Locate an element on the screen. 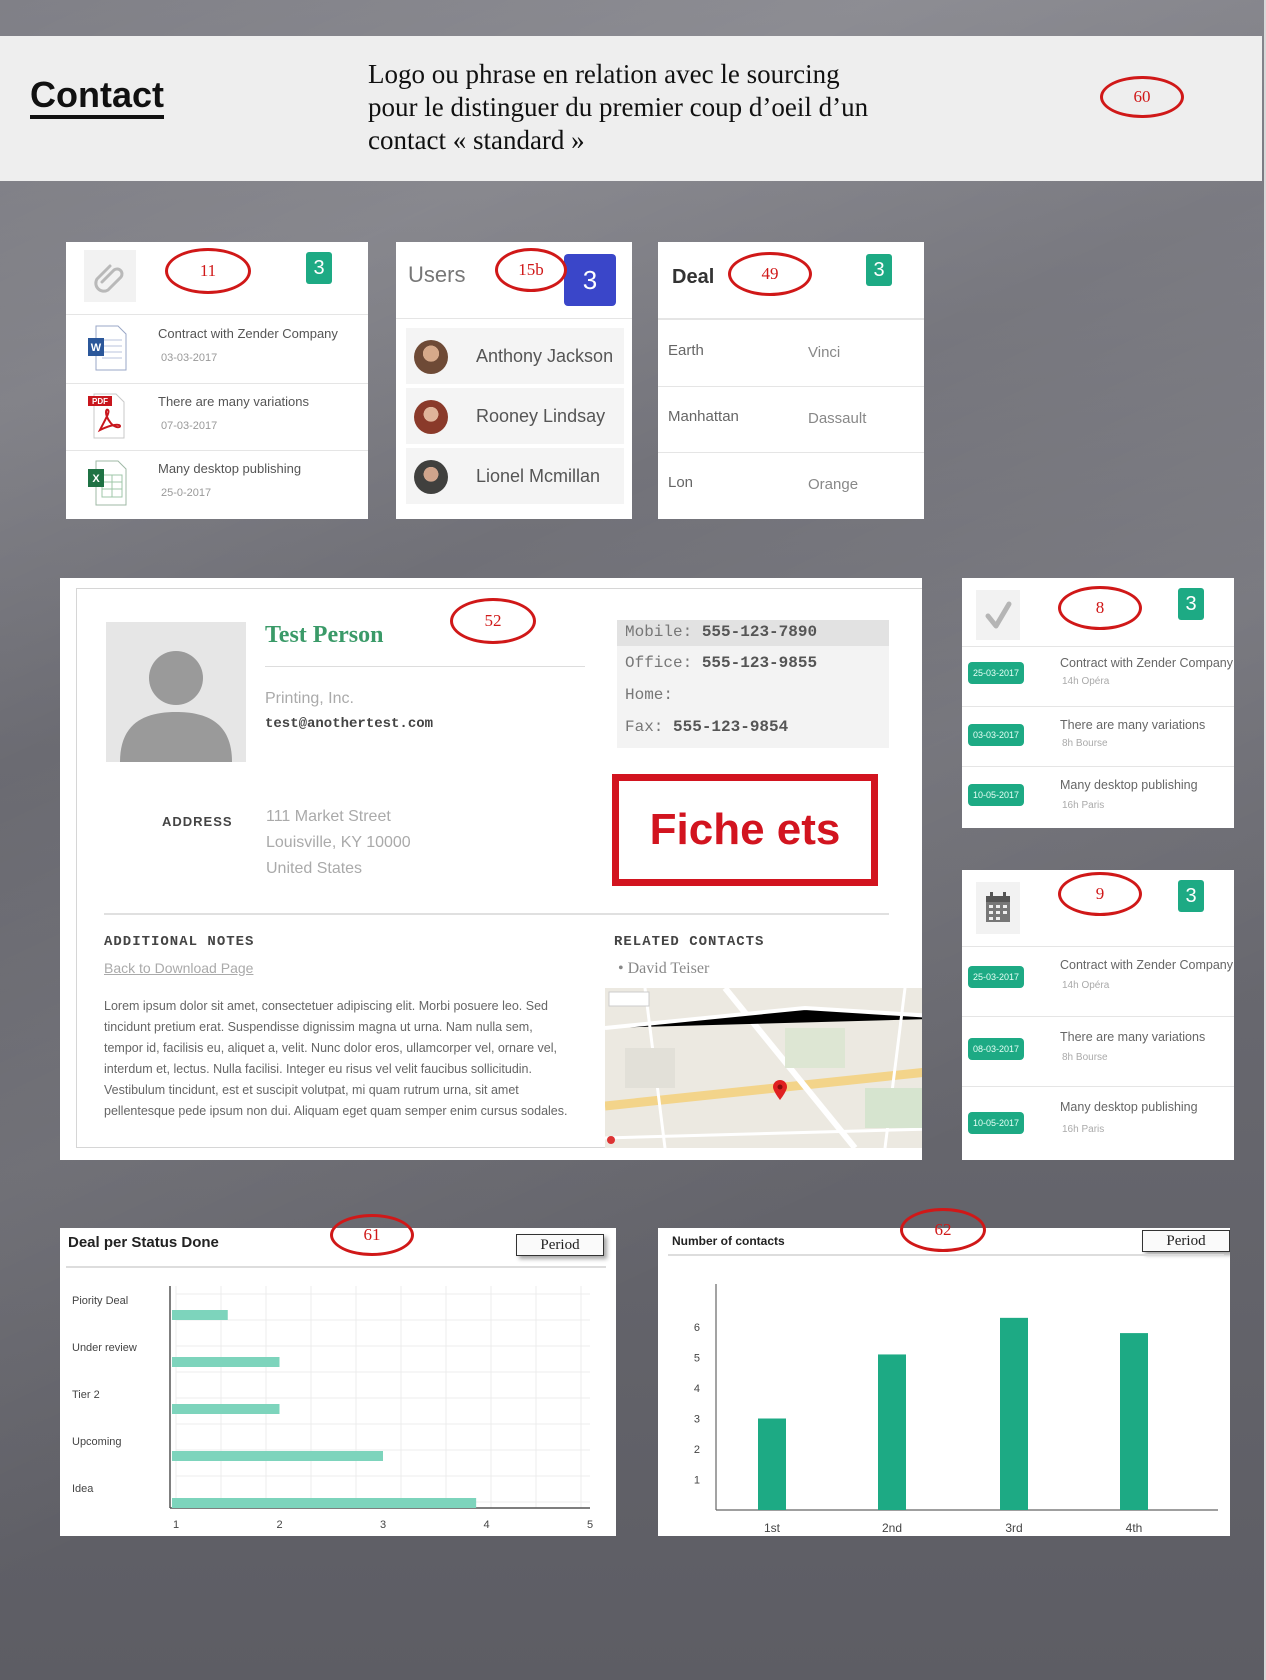 This screenshot has height=1680, width=1266. phone-mobile: Mobile: 555-123-7890 is located at coordinates (753, 633).